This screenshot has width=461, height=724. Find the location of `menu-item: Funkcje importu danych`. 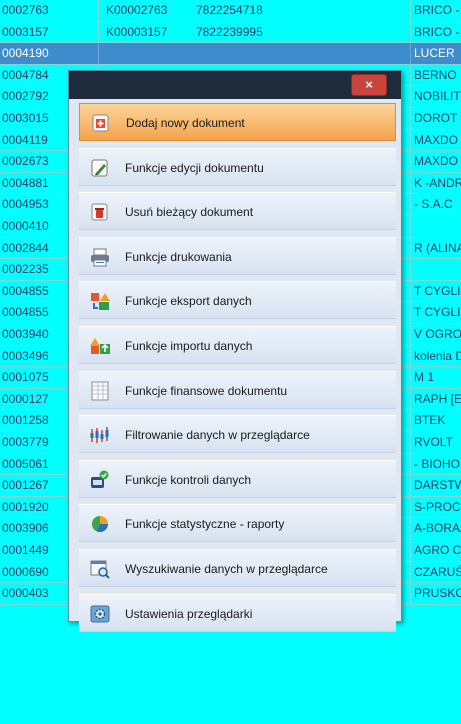

menu-item: Funkcje importu danych is located at coordinates (237, 345).